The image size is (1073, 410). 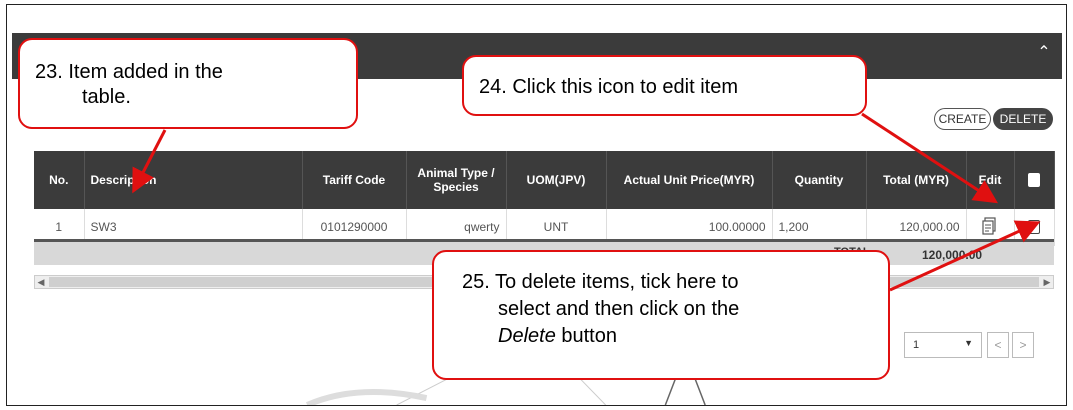 What do you see at coordinates (916, 180) in the screenshot?
I see `col-header-total: Total (MYR)` at bounding box center [916, 180].